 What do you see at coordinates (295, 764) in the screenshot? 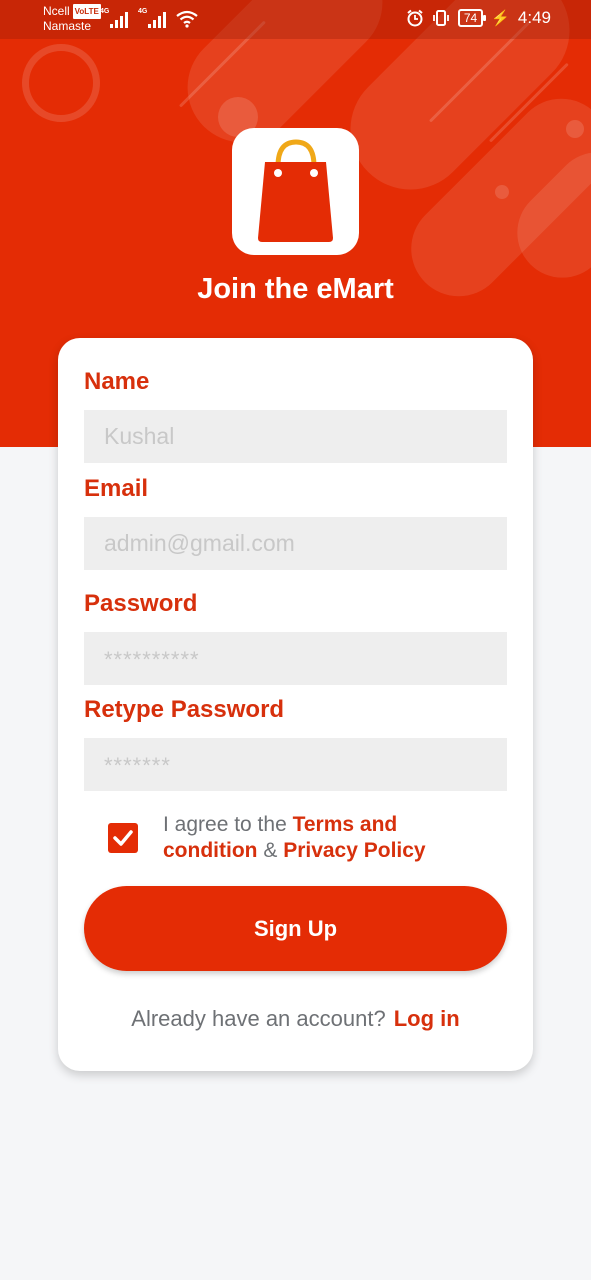
I see `retype-password-field: *******` at bounding box center [295, 764].